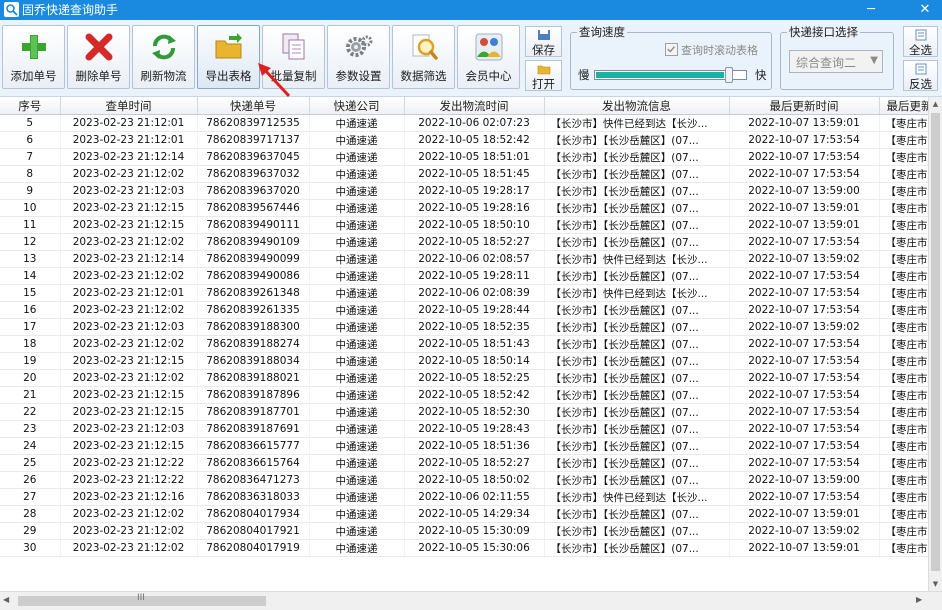 This screenshot has width=942, height=610. I want to click on cell-ship-time: 2022-10-05 18:52:25, so click(474, 378).